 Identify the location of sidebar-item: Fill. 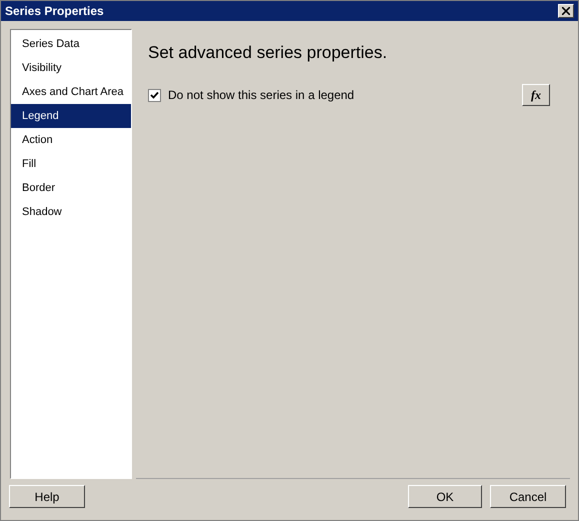
(71, 164).